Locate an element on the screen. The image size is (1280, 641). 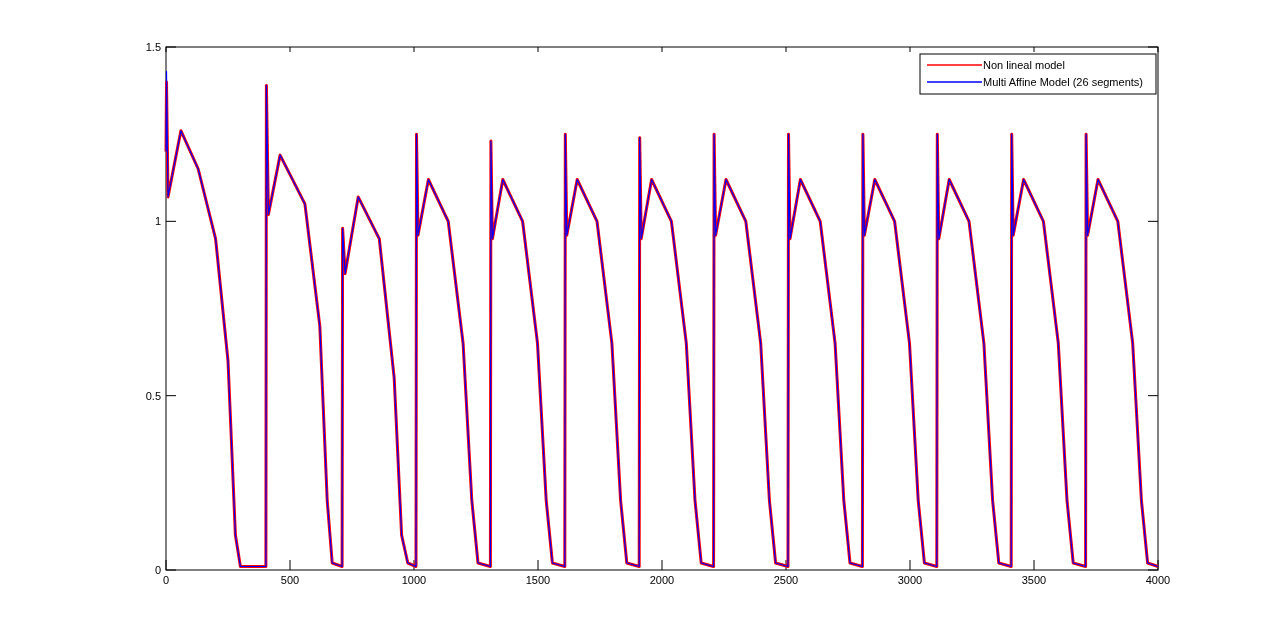
x-tick-label: 2500 is located at coordinates (786, 580).